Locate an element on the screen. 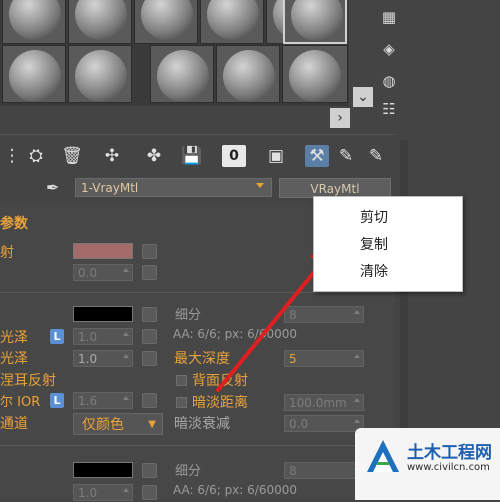 Image resolution: width=500 pixels, height=502 pixels. show-end-result-icon: ⚒ is located at coordinates (317, 156).